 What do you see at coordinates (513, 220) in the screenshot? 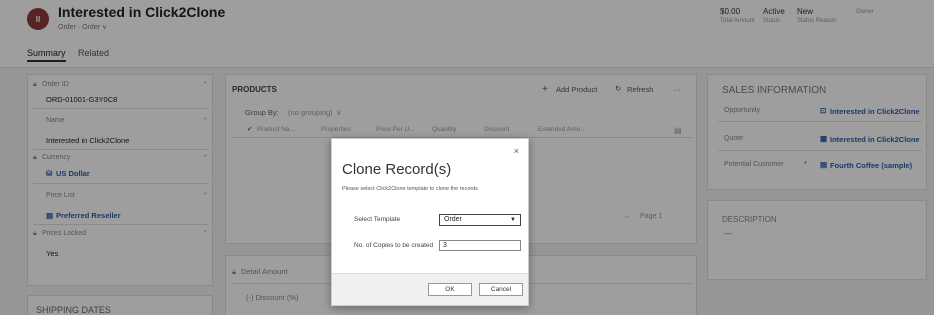
I see `dropdown-arrow-icon: ▼` at bounding box center [513, 220].